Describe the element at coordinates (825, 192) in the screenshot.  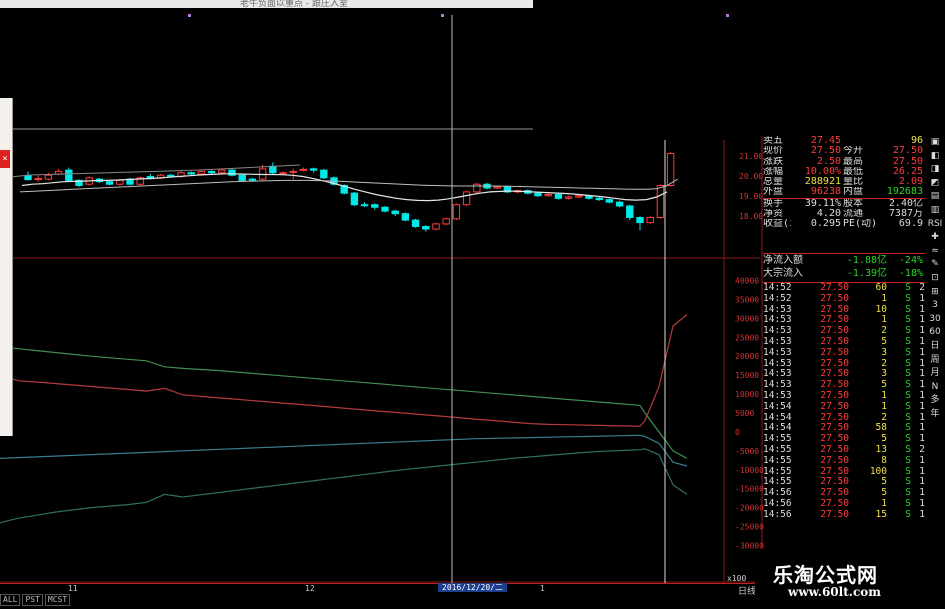
I see `quote-value: 96238` at that location.